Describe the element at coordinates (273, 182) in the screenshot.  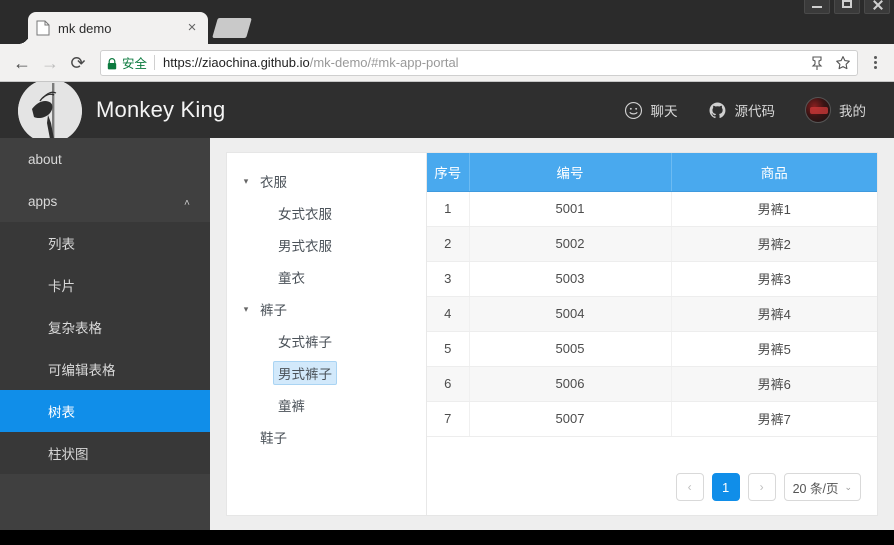
I see `tree-node-label: 衣服` at that location.